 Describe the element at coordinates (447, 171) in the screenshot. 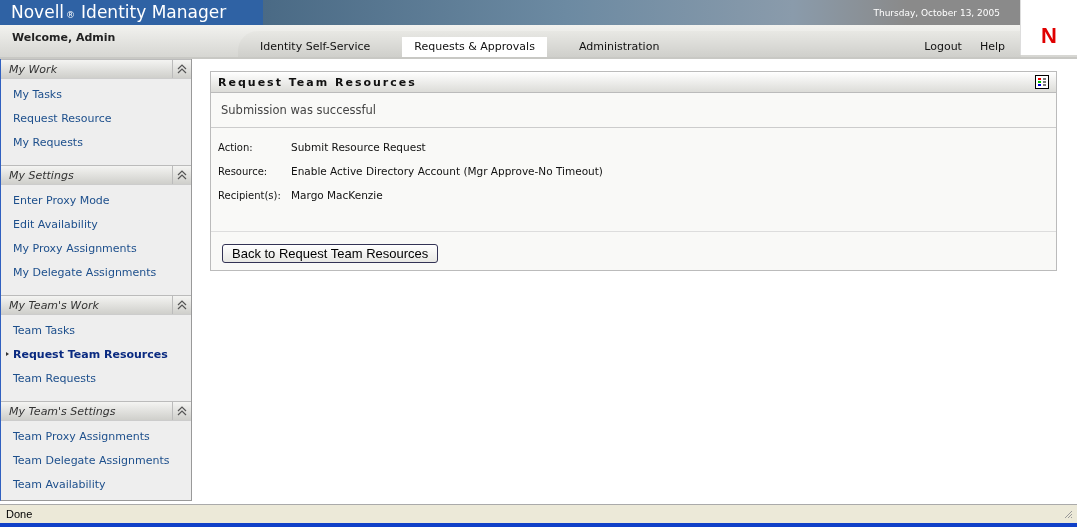

I see `field-value: Enable Active Directory Account (Mgr Approve-No Timeout)` at that location.